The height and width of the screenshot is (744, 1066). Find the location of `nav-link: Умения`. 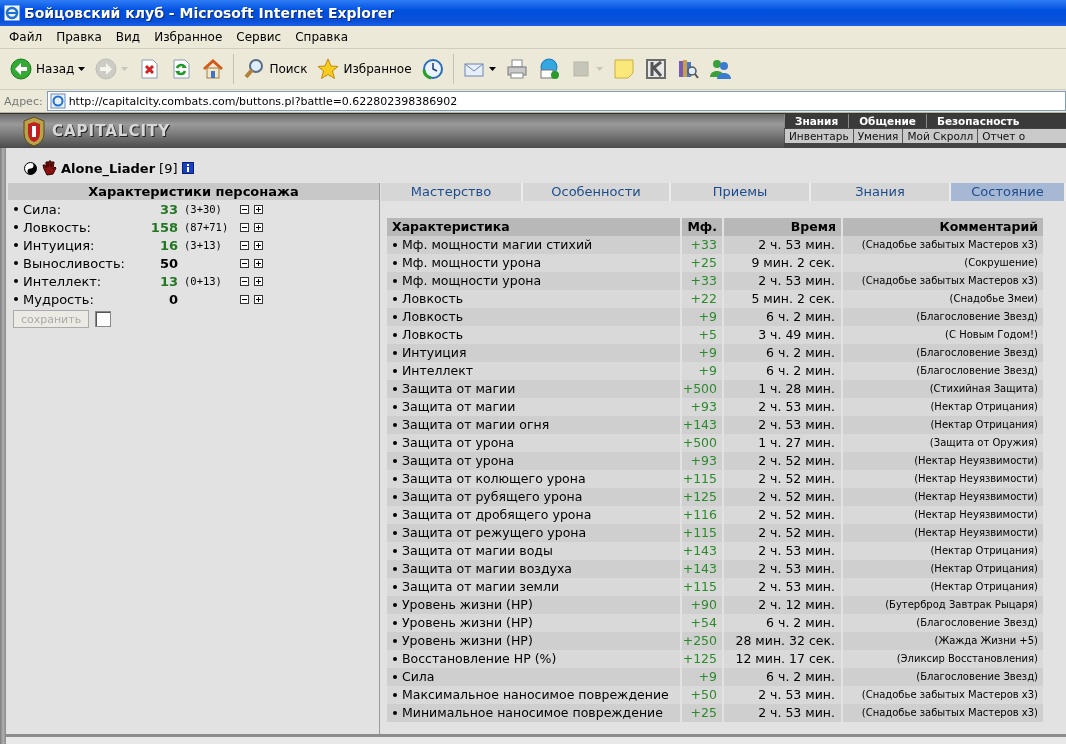

nav-link: Умения is located at coordinates (877, 136).